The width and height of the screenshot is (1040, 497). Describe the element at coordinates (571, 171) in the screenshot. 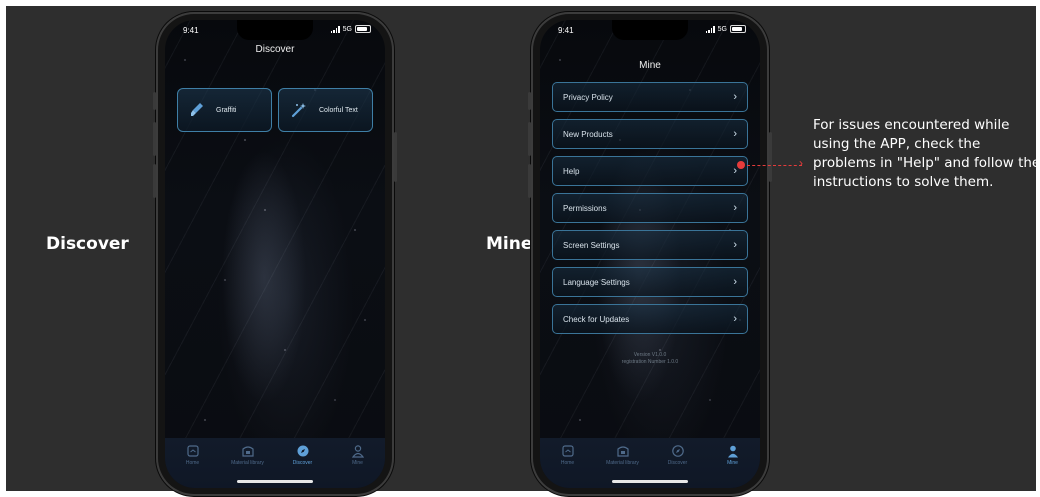

I see `menu-item-label: Help` at that location.